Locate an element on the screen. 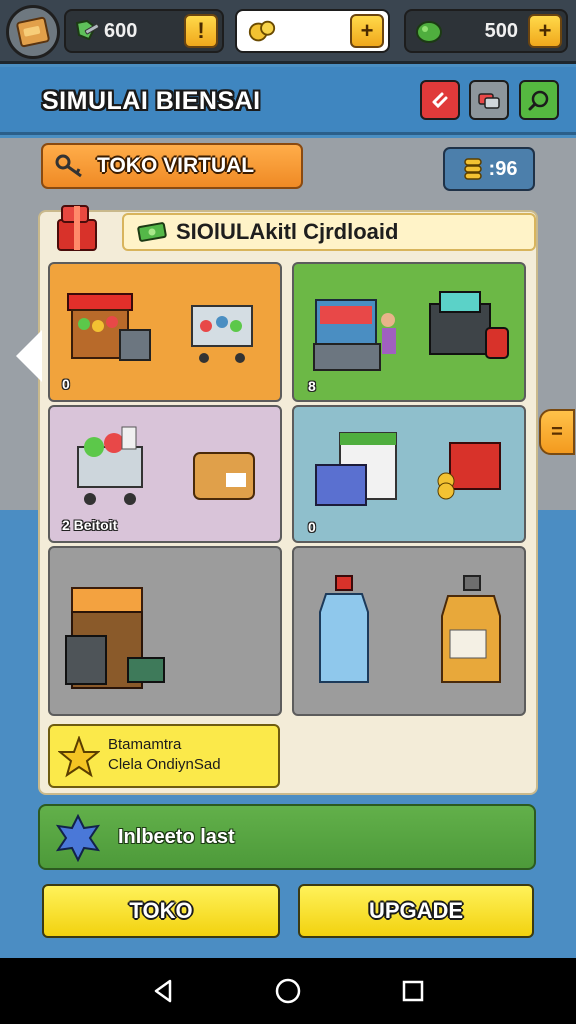  recents-nav-button is located at coordinates (413, 991).